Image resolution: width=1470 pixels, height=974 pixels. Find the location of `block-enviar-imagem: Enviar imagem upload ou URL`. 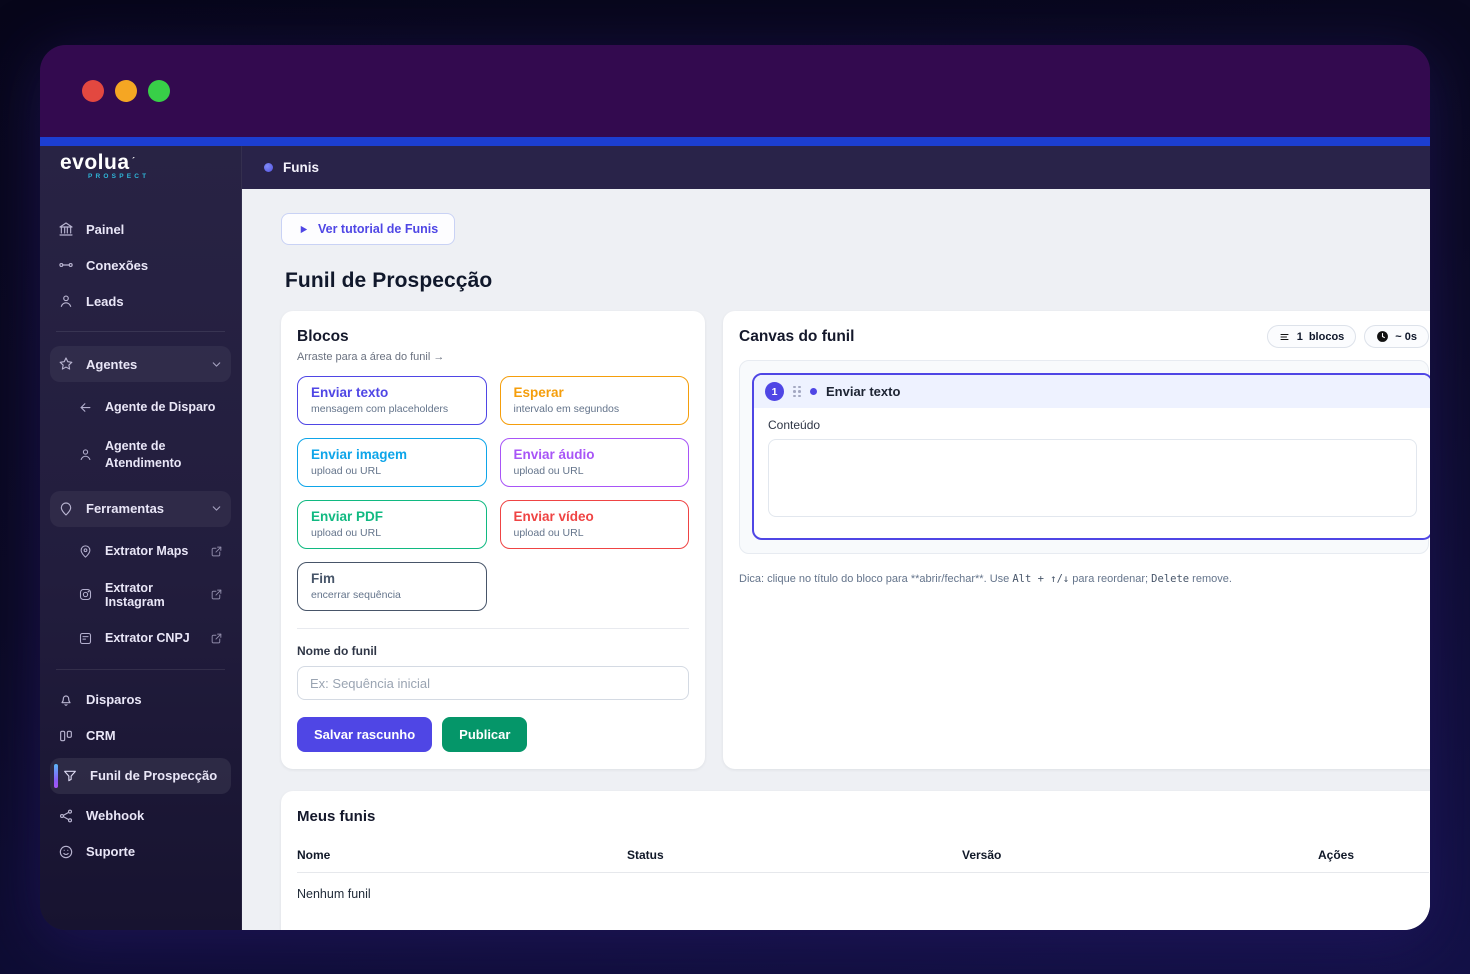

block-enviar-imagem: Enviar imagem upload ou URL is located at coordinates (392, 462).